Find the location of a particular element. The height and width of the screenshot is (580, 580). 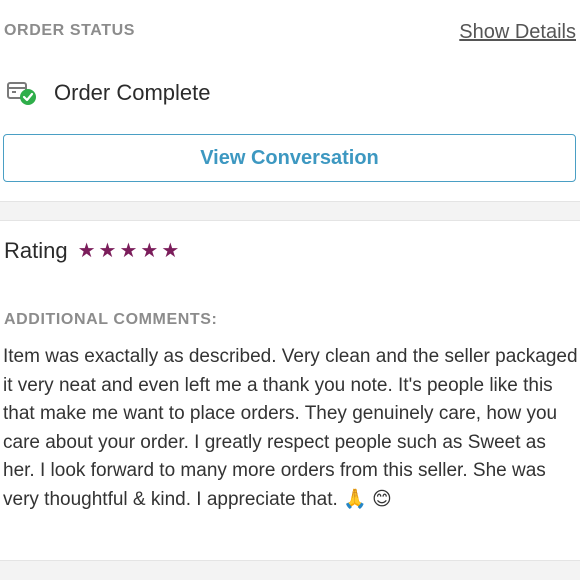

order-status-row: Order Complete is located at coordinates (108, 93).